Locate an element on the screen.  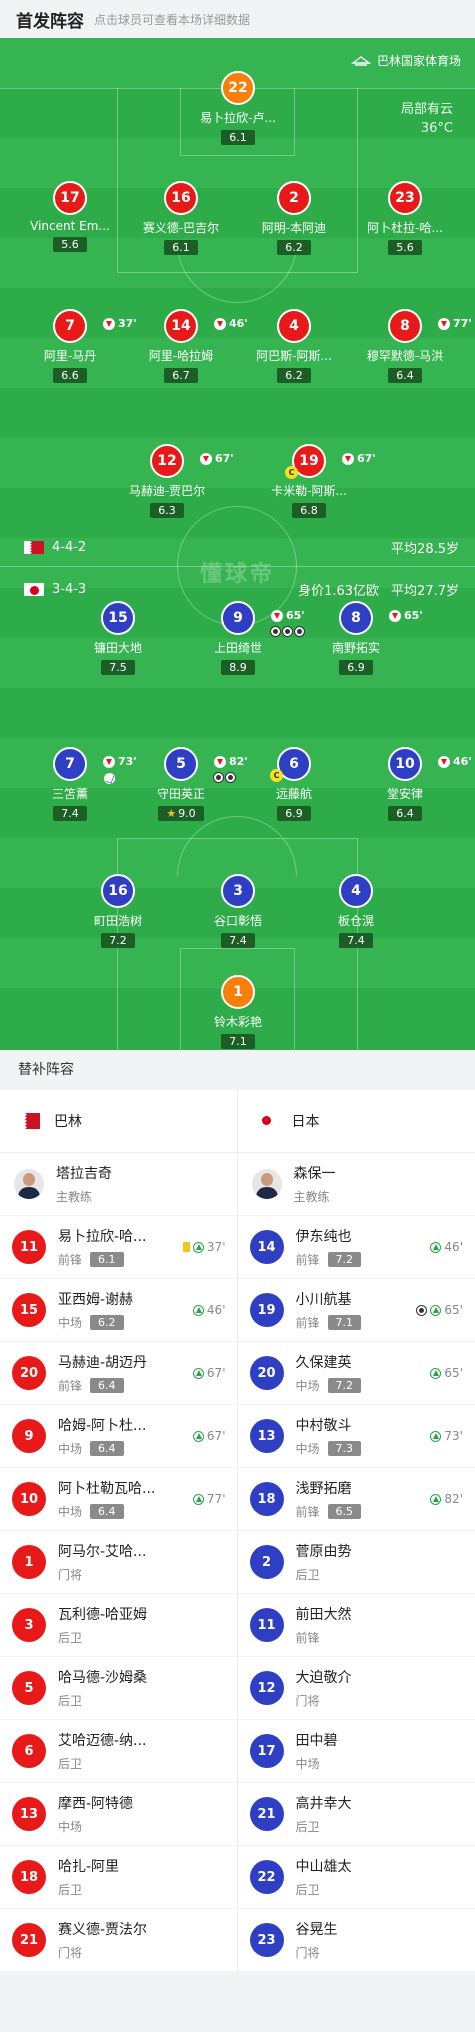
player-rating: 7.2 is located at coordinates (118, 940).